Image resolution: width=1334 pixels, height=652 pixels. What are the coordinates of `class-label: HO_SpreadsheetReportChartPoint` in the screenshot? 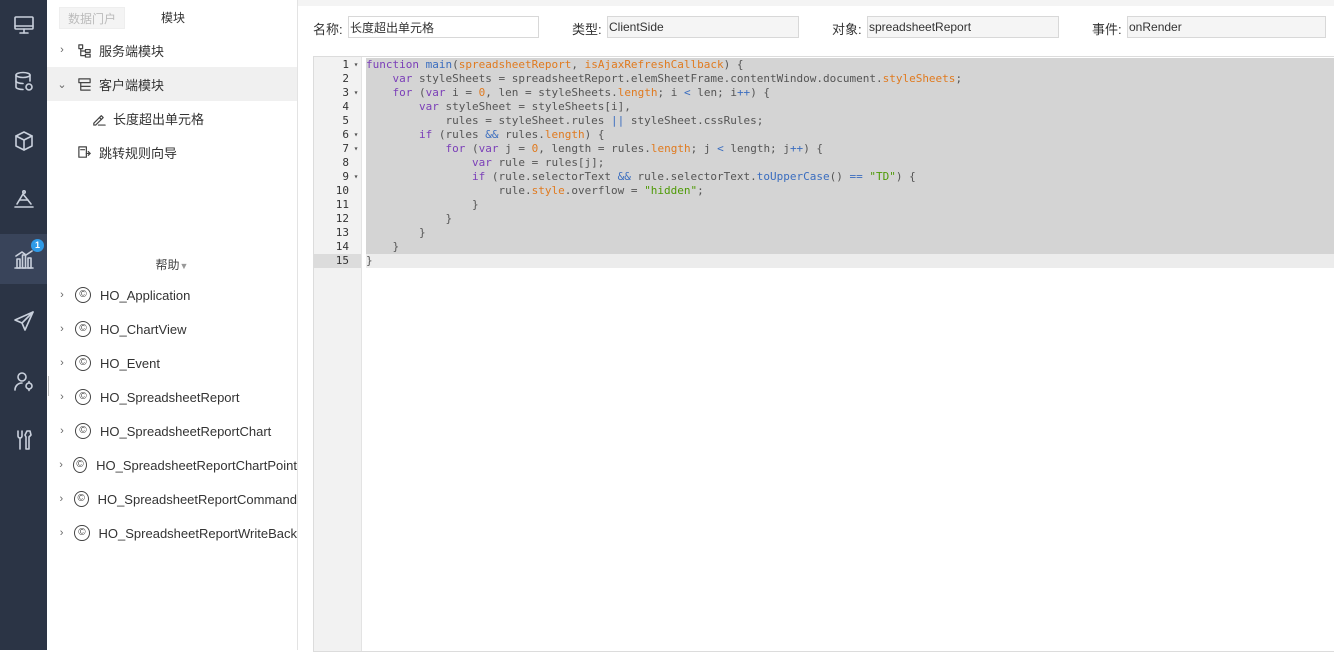 It's located at (196, 465).